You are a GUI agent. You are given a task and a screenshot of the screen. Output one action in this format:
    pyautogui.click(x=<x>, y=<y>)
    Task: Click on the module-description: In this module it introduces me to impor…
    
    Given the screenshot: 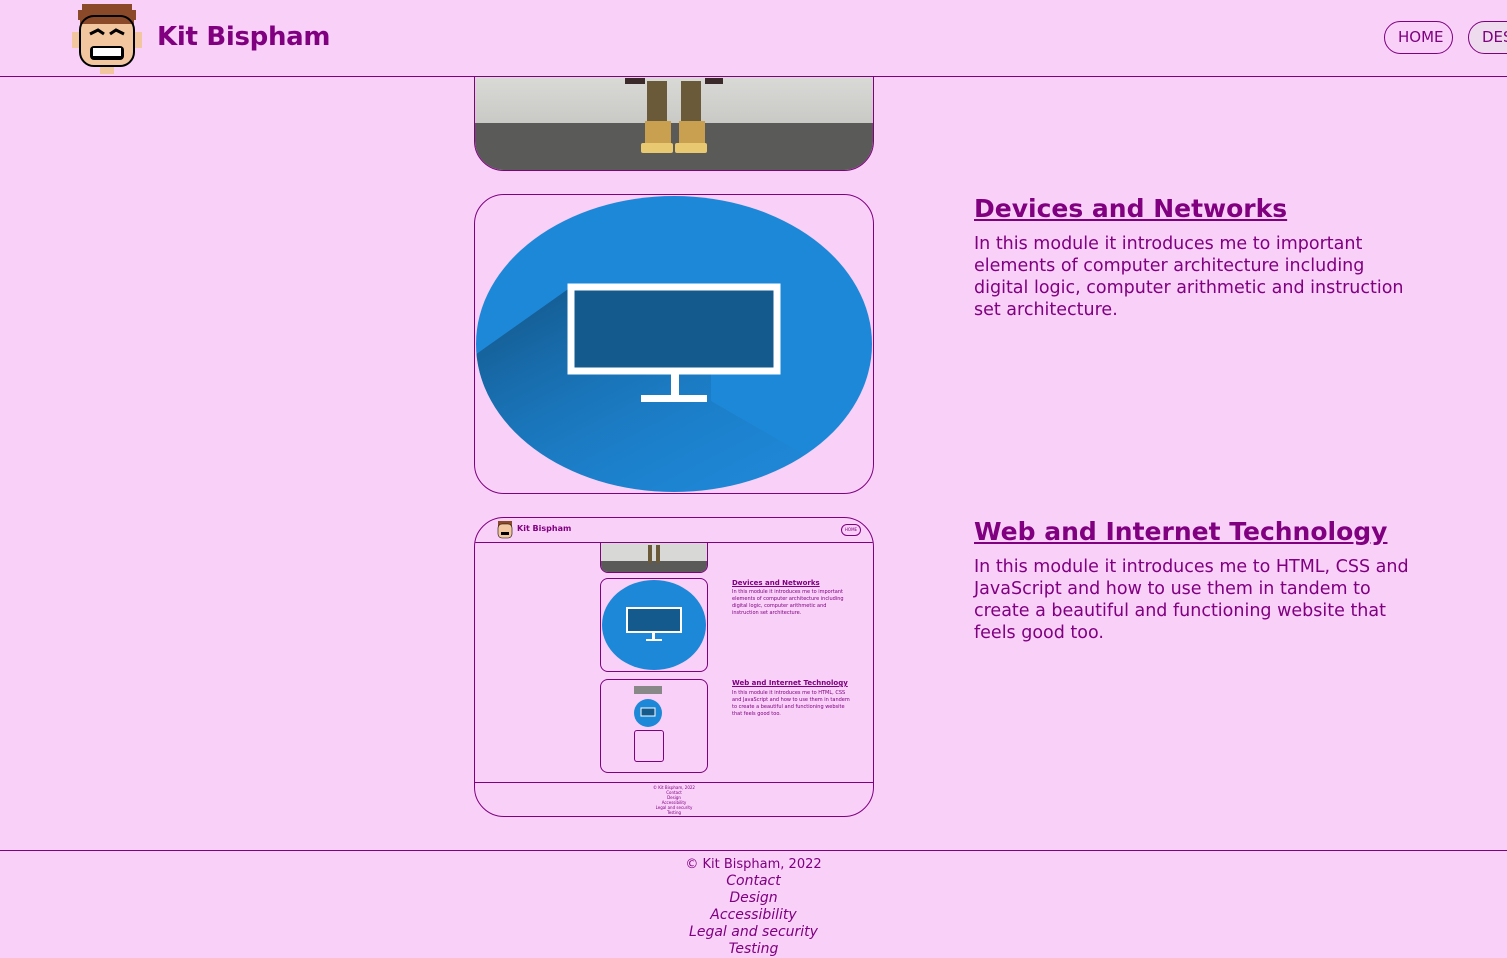 What is the action you would take?
    pyautogui.click(x=1189, y=277)
    